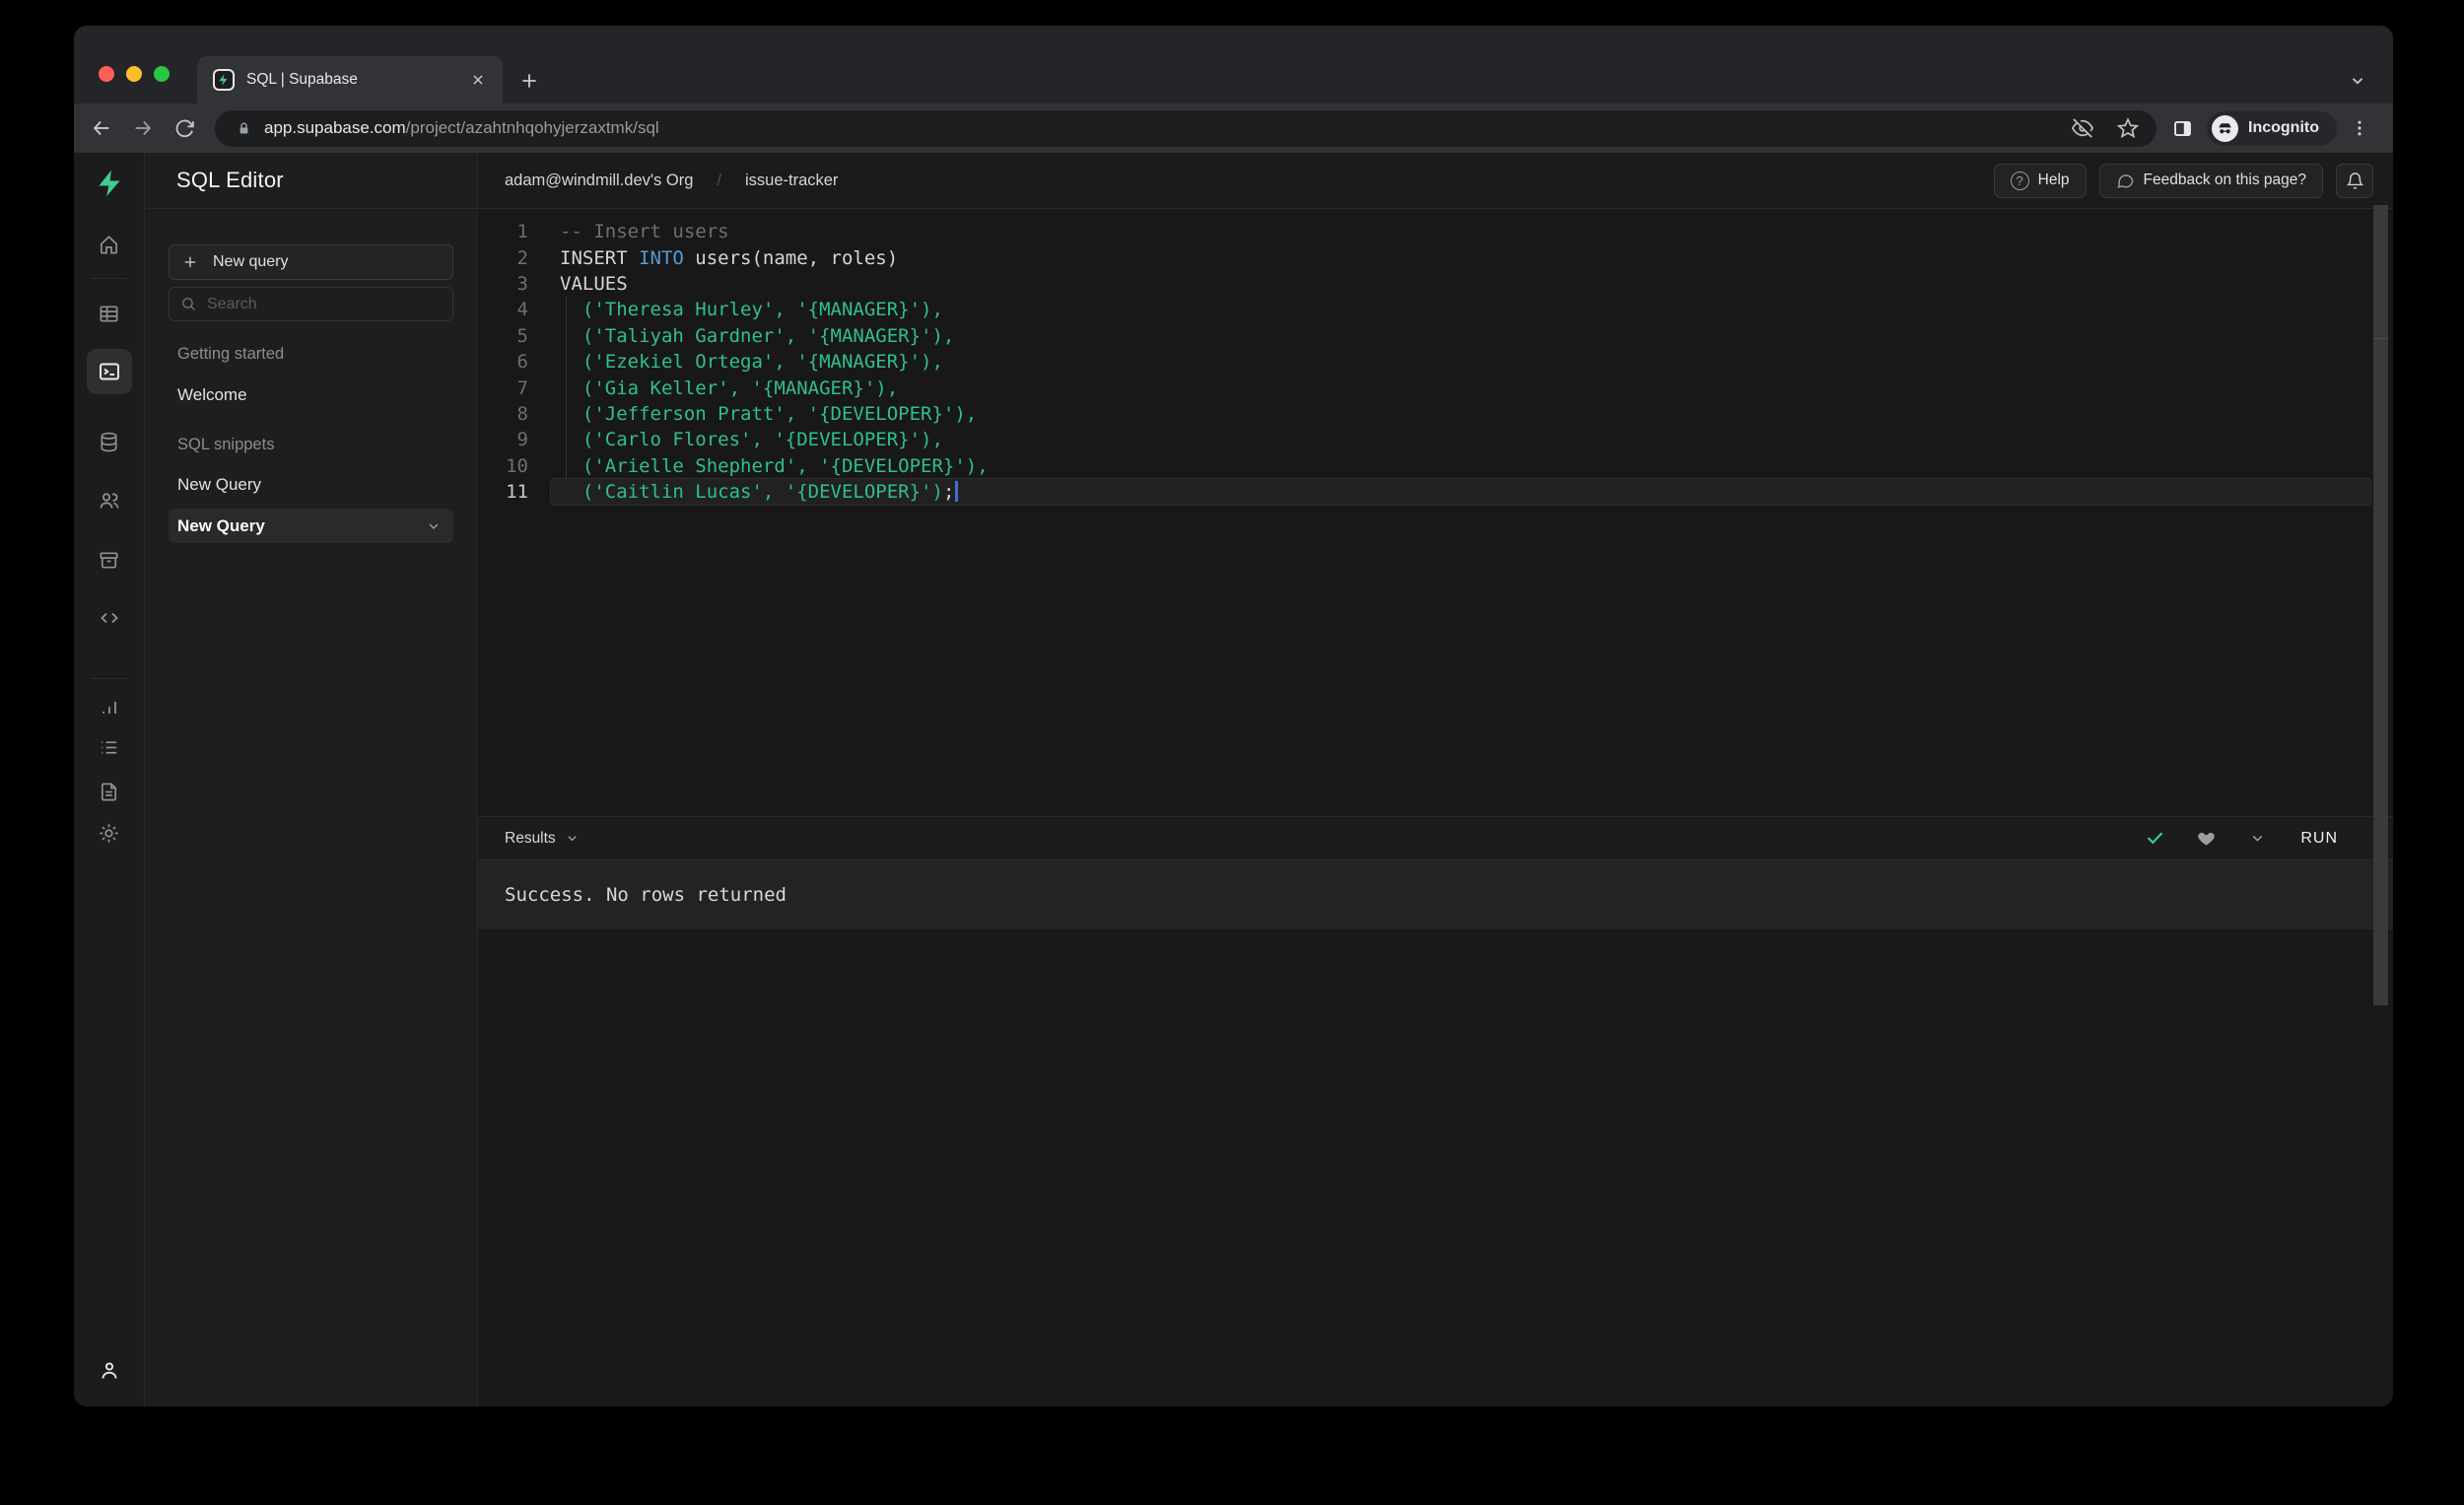 The height and width of the screenshot is (1505, 2464). What do you see at coordinates (1435, 466) in the screenshot?
I see `code-line: 10 ('Arielle Shepherd', '{DEVELOPER}'),` at bounding box center [1435, 466].